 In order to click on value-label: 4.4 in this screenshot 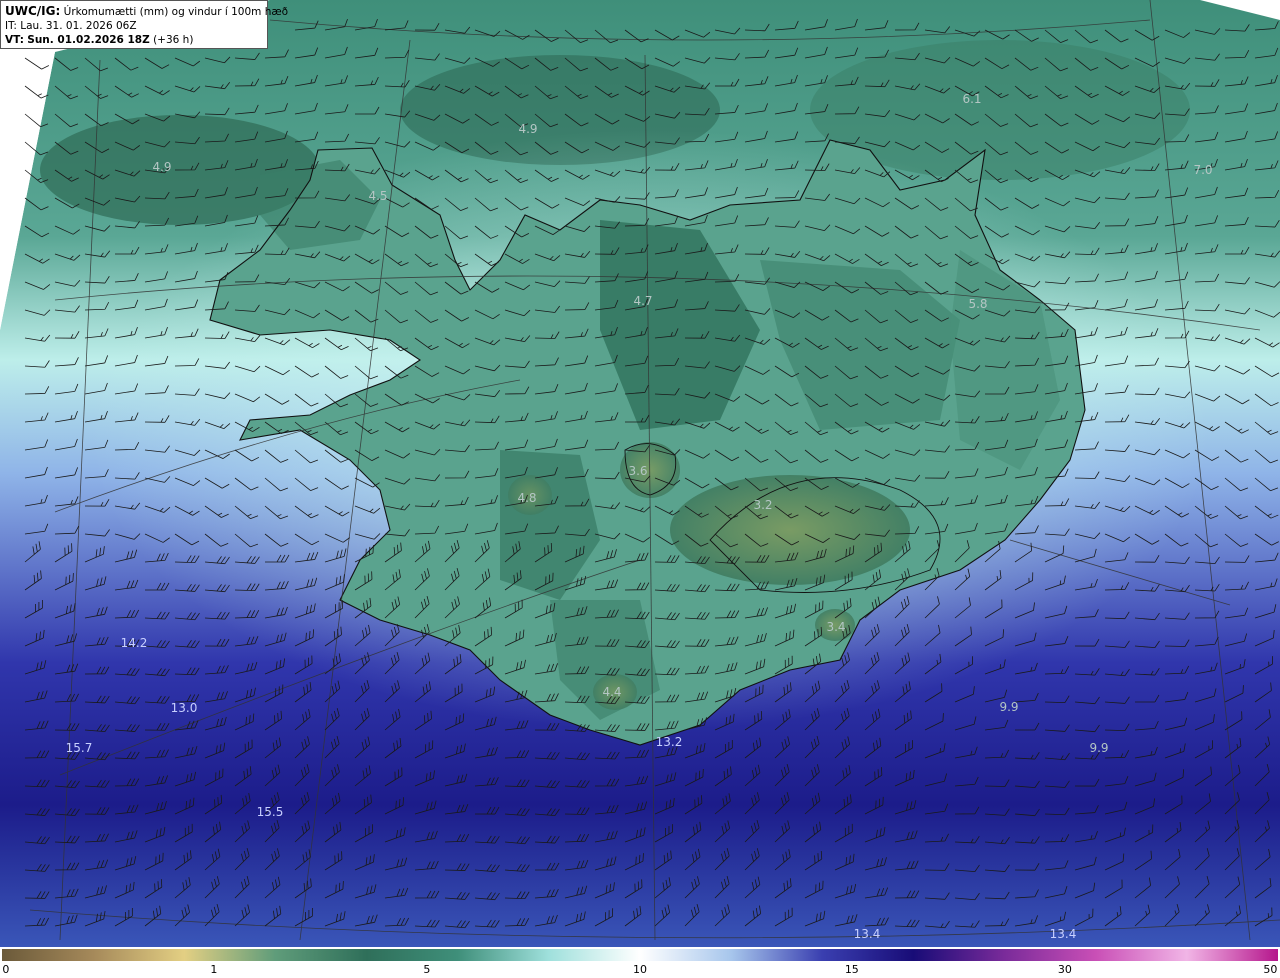, I will do `click(612, 692)`.